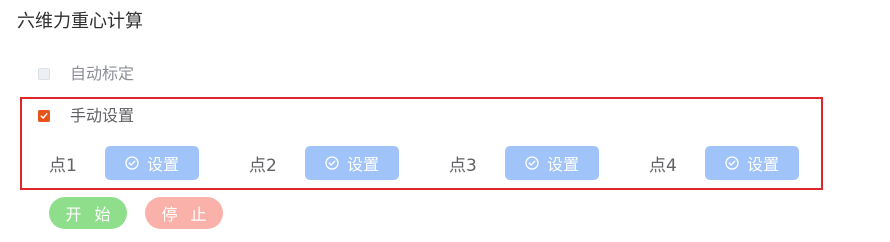  I want to click on point-2-set-button: 设置, so click(352, 163).